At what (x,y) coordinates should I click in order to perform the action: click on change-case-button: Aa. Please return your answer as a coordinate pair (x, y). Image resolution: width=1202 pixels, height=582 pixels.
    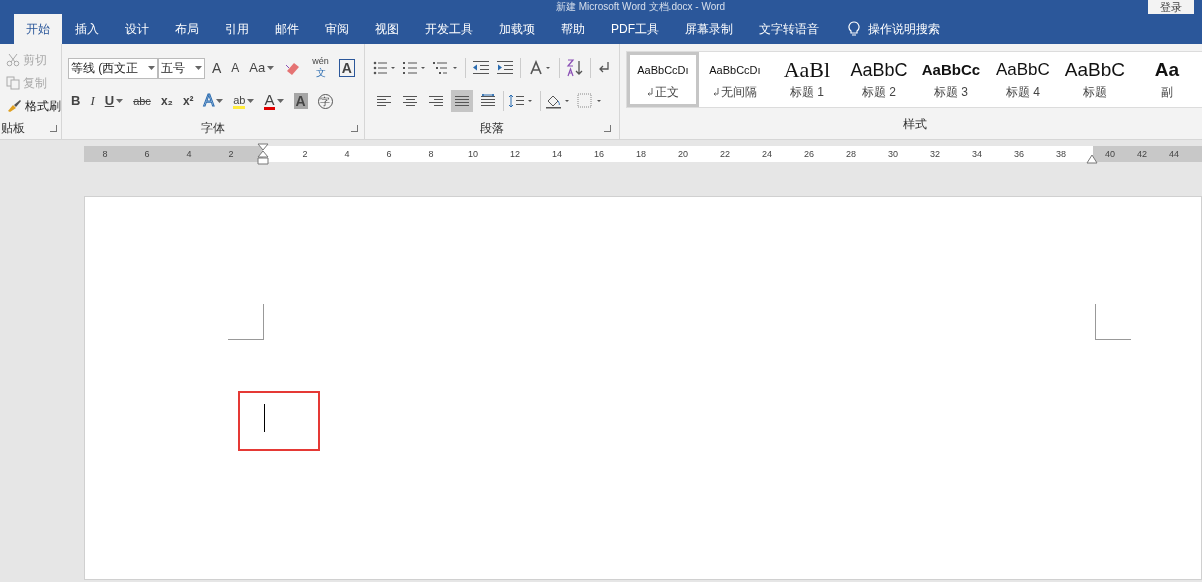
    Looking at the image, I should click on (262, 68).